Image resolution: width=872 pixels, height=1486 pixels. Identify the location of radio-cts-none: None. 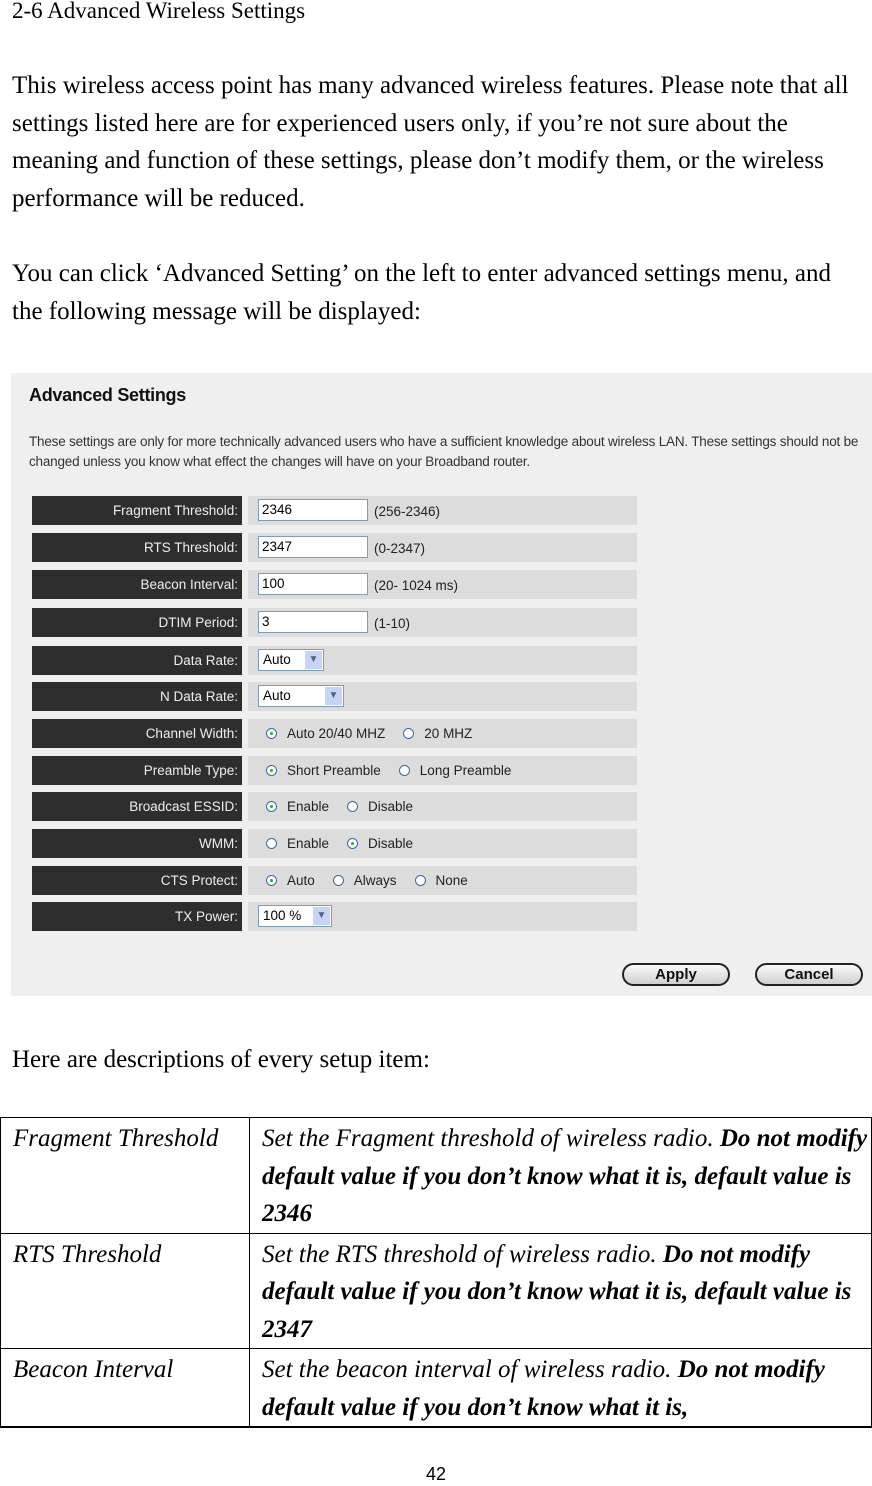
(441, 880).